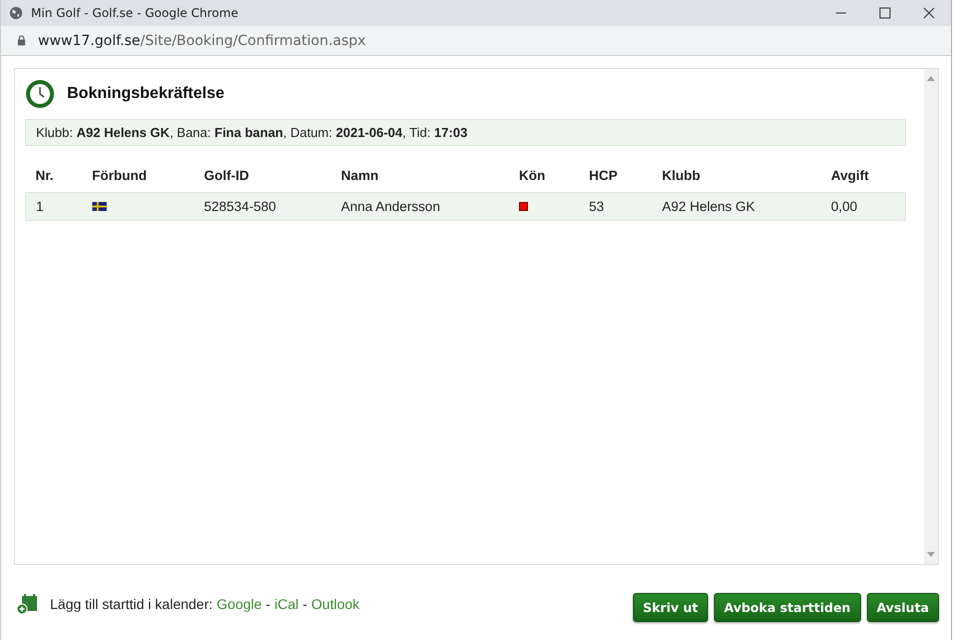 The width and height of the screenshot is (960, 640). Describe the element at coordinates (16, 13) in the screenshot. I see `globe-icon` at that location.